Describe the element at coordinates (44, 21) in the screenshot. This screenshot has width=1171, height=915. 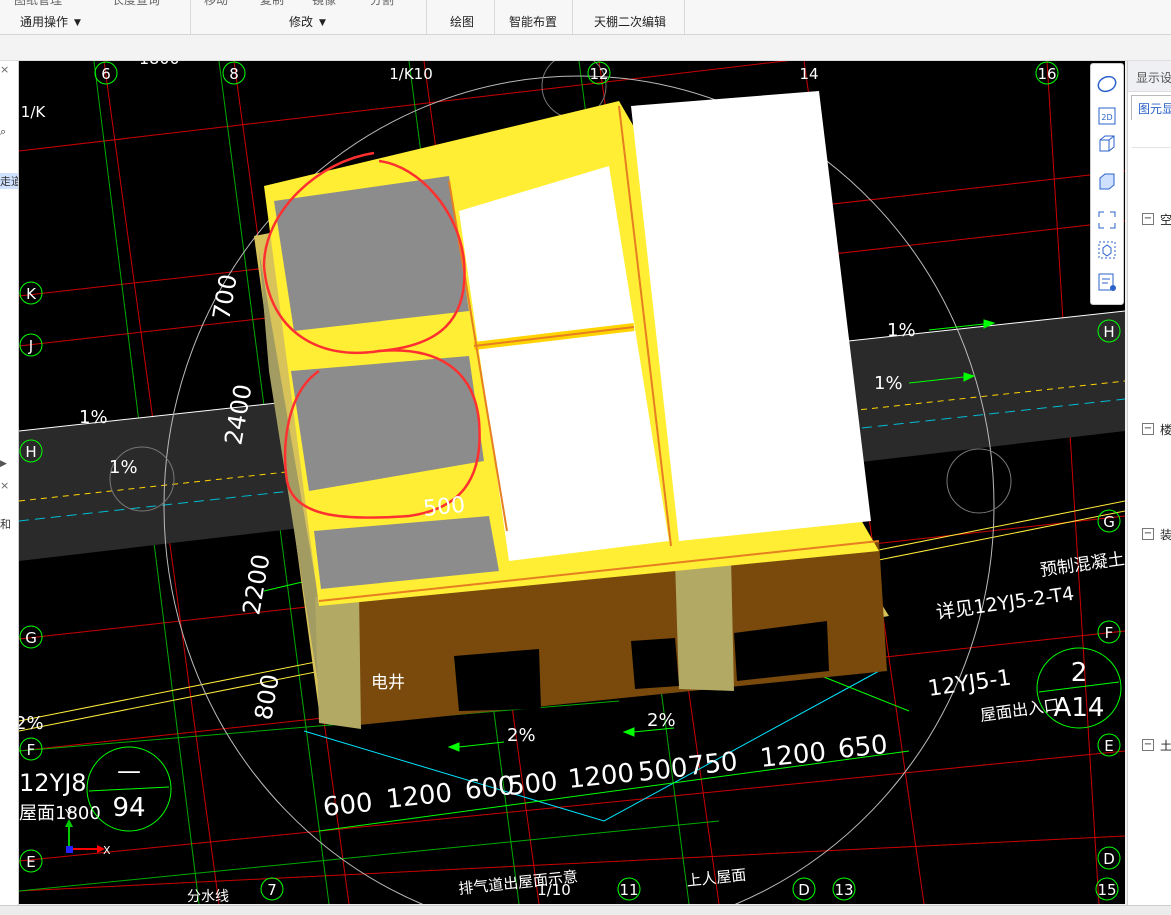
I see `ribbon-group-label-common: 通用操作` at that location.